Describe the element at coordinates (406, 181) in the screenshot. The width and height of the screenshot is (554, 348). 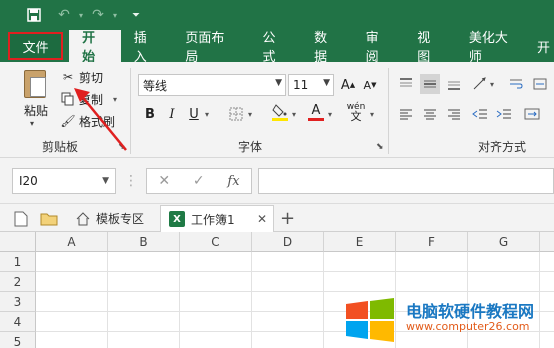
I see `formula-input` at that location.